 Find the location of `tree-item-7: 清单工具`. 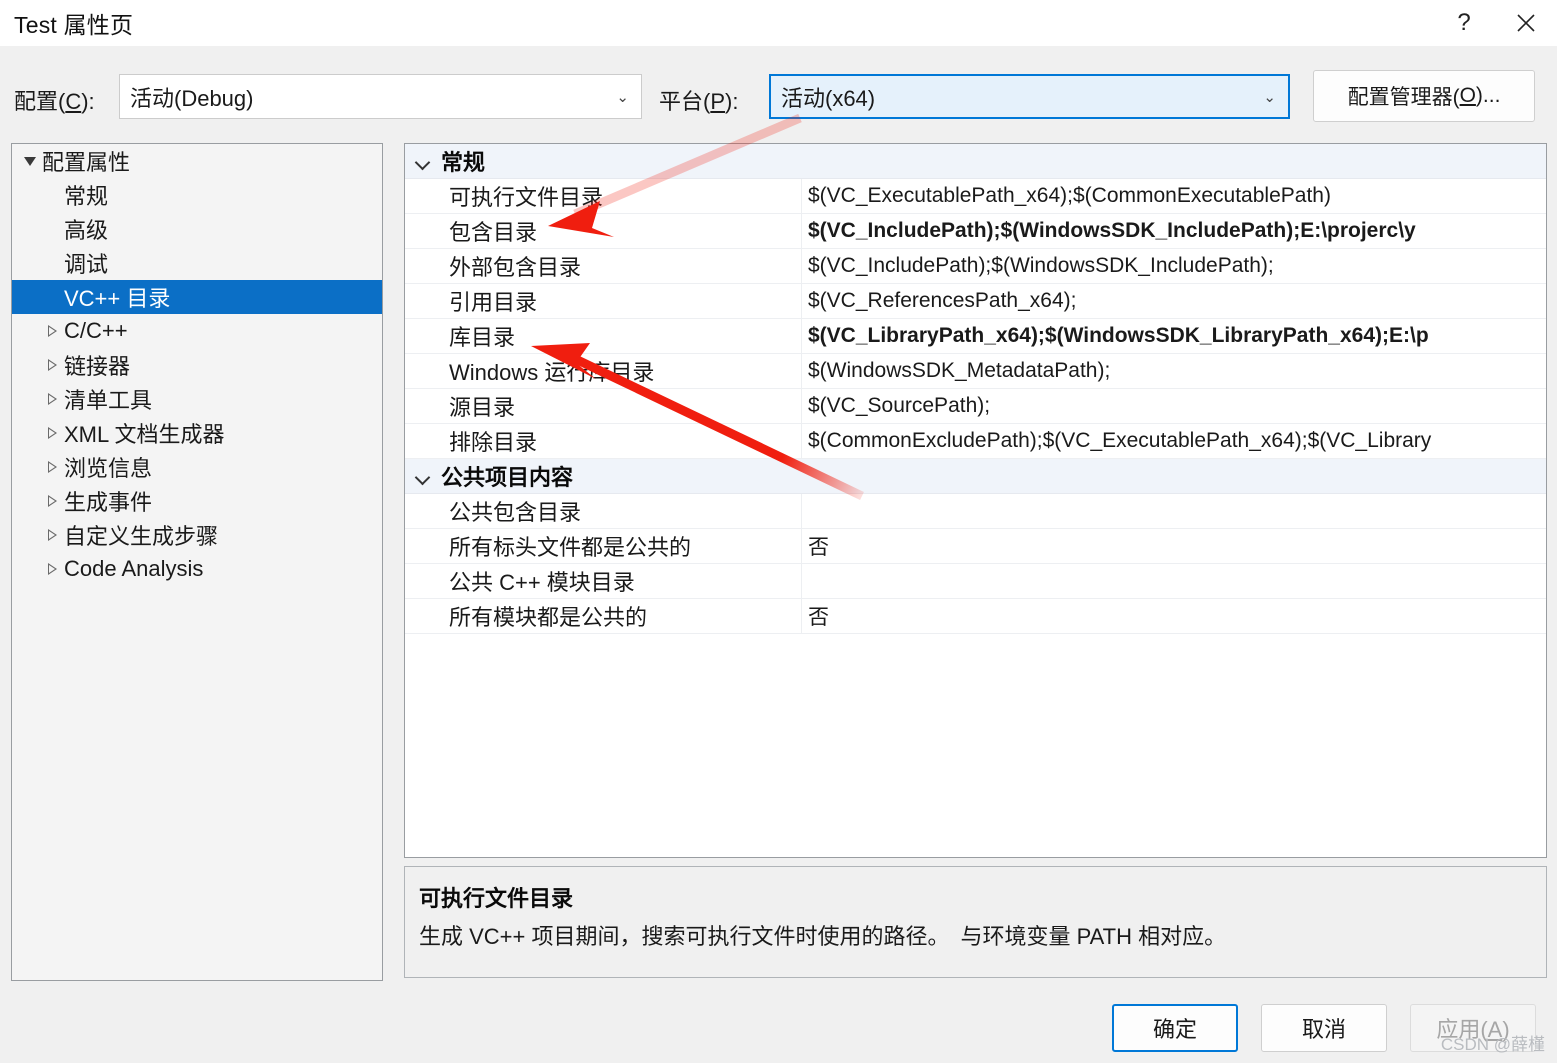

tree-item-7: 清单工具 is located at coordinates (197, 399).